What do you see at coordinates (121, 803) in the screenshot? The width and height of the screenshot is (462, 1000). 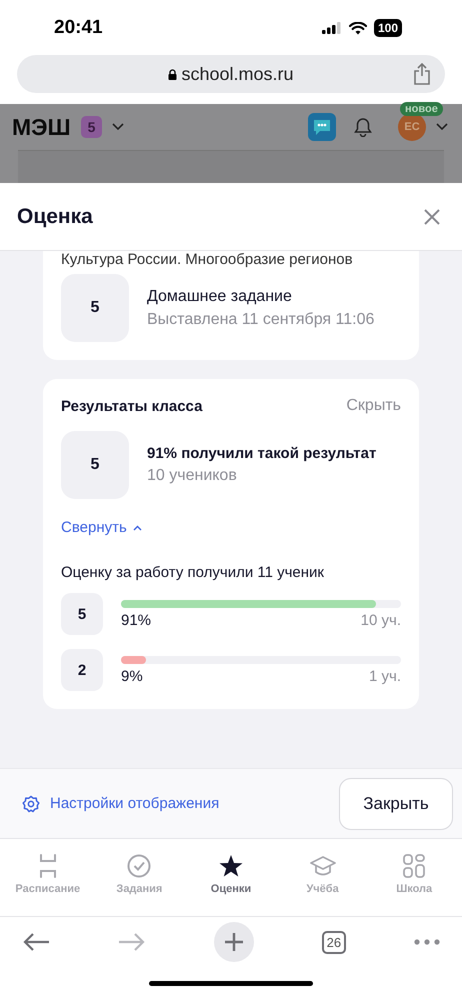 I see `settings-link: Настройки отображения` at bounding box center [121, 803].